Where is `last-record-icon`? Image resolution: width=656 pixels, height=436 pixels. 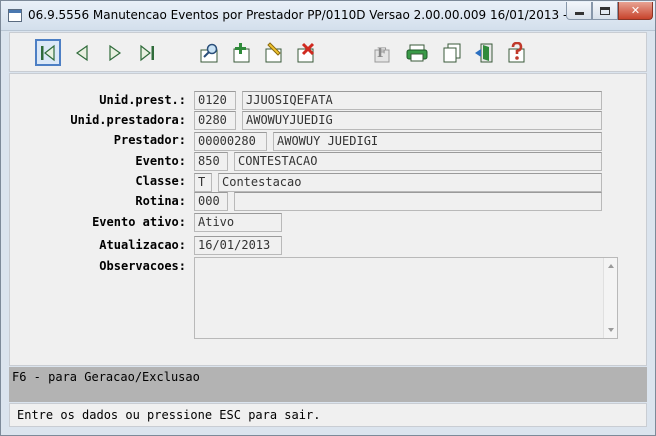
last-record-icon is located at coordinates (147, 52).